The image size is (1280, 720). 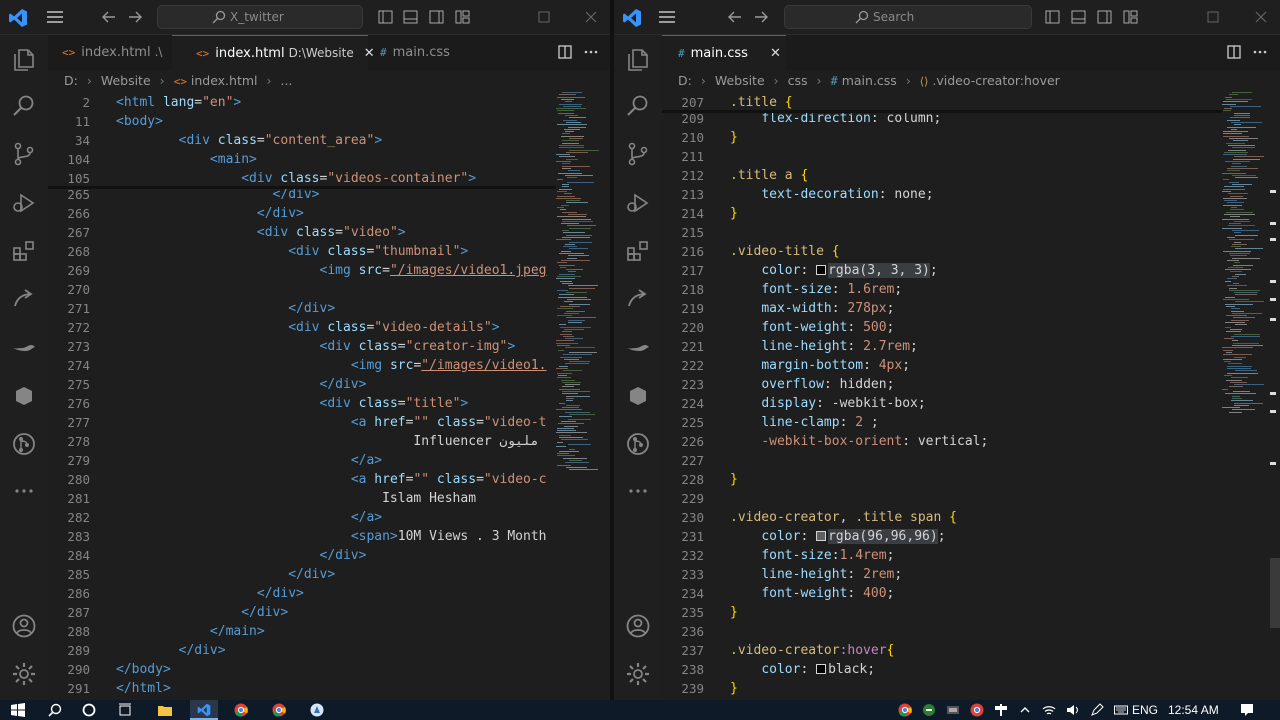 I want to click on taskbar-active-app, so click(x=204, y=710).